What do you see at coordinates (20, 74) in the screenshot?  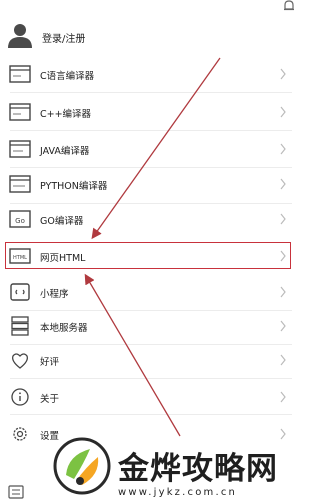 I see `c-compiler-icon` at bounding box center [20, 74].